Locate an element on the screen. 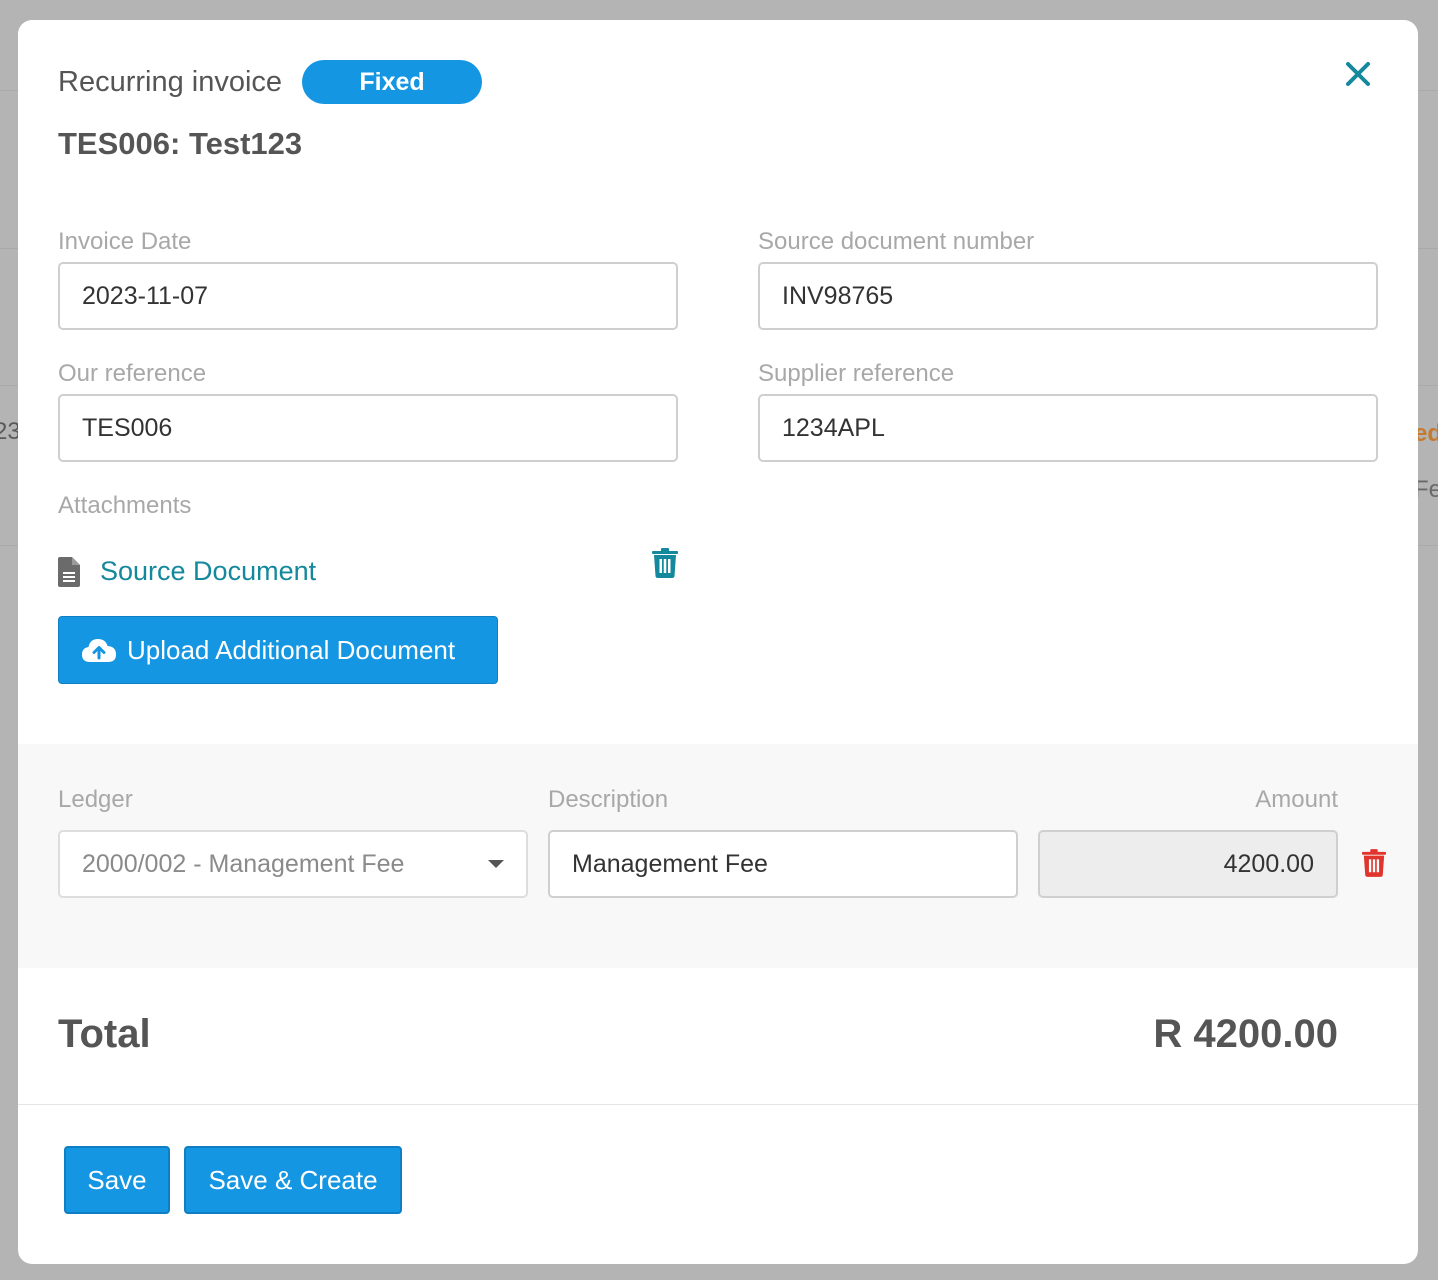  title-row: Recurring invoice Fixed is located at coordinates (718, 82).